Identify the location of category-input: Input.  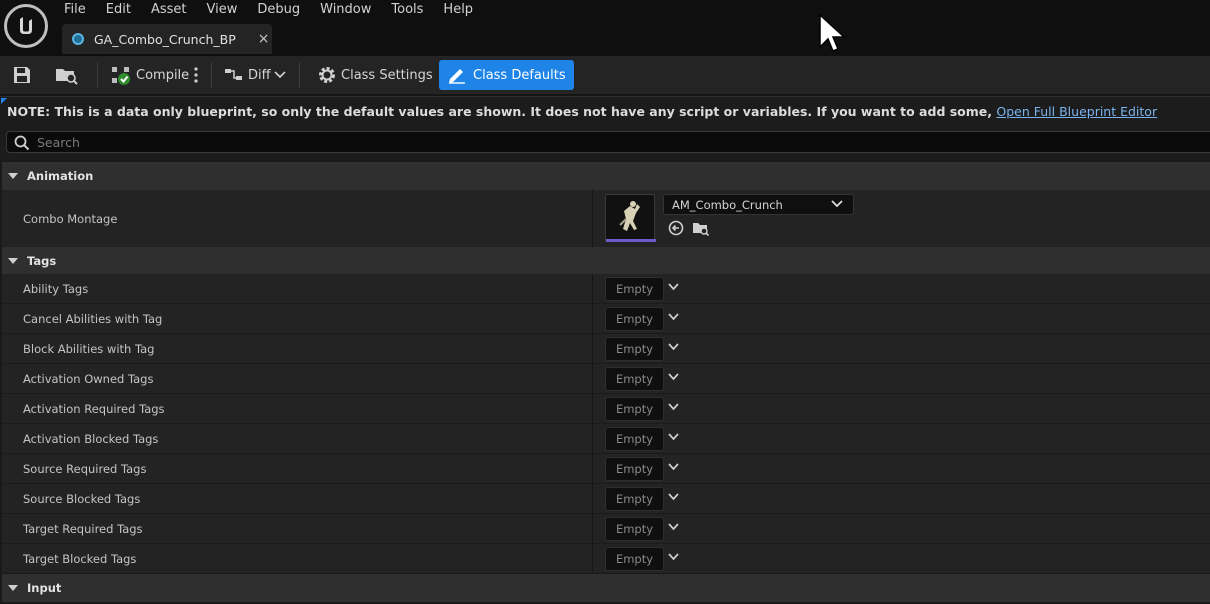
(606, 588).